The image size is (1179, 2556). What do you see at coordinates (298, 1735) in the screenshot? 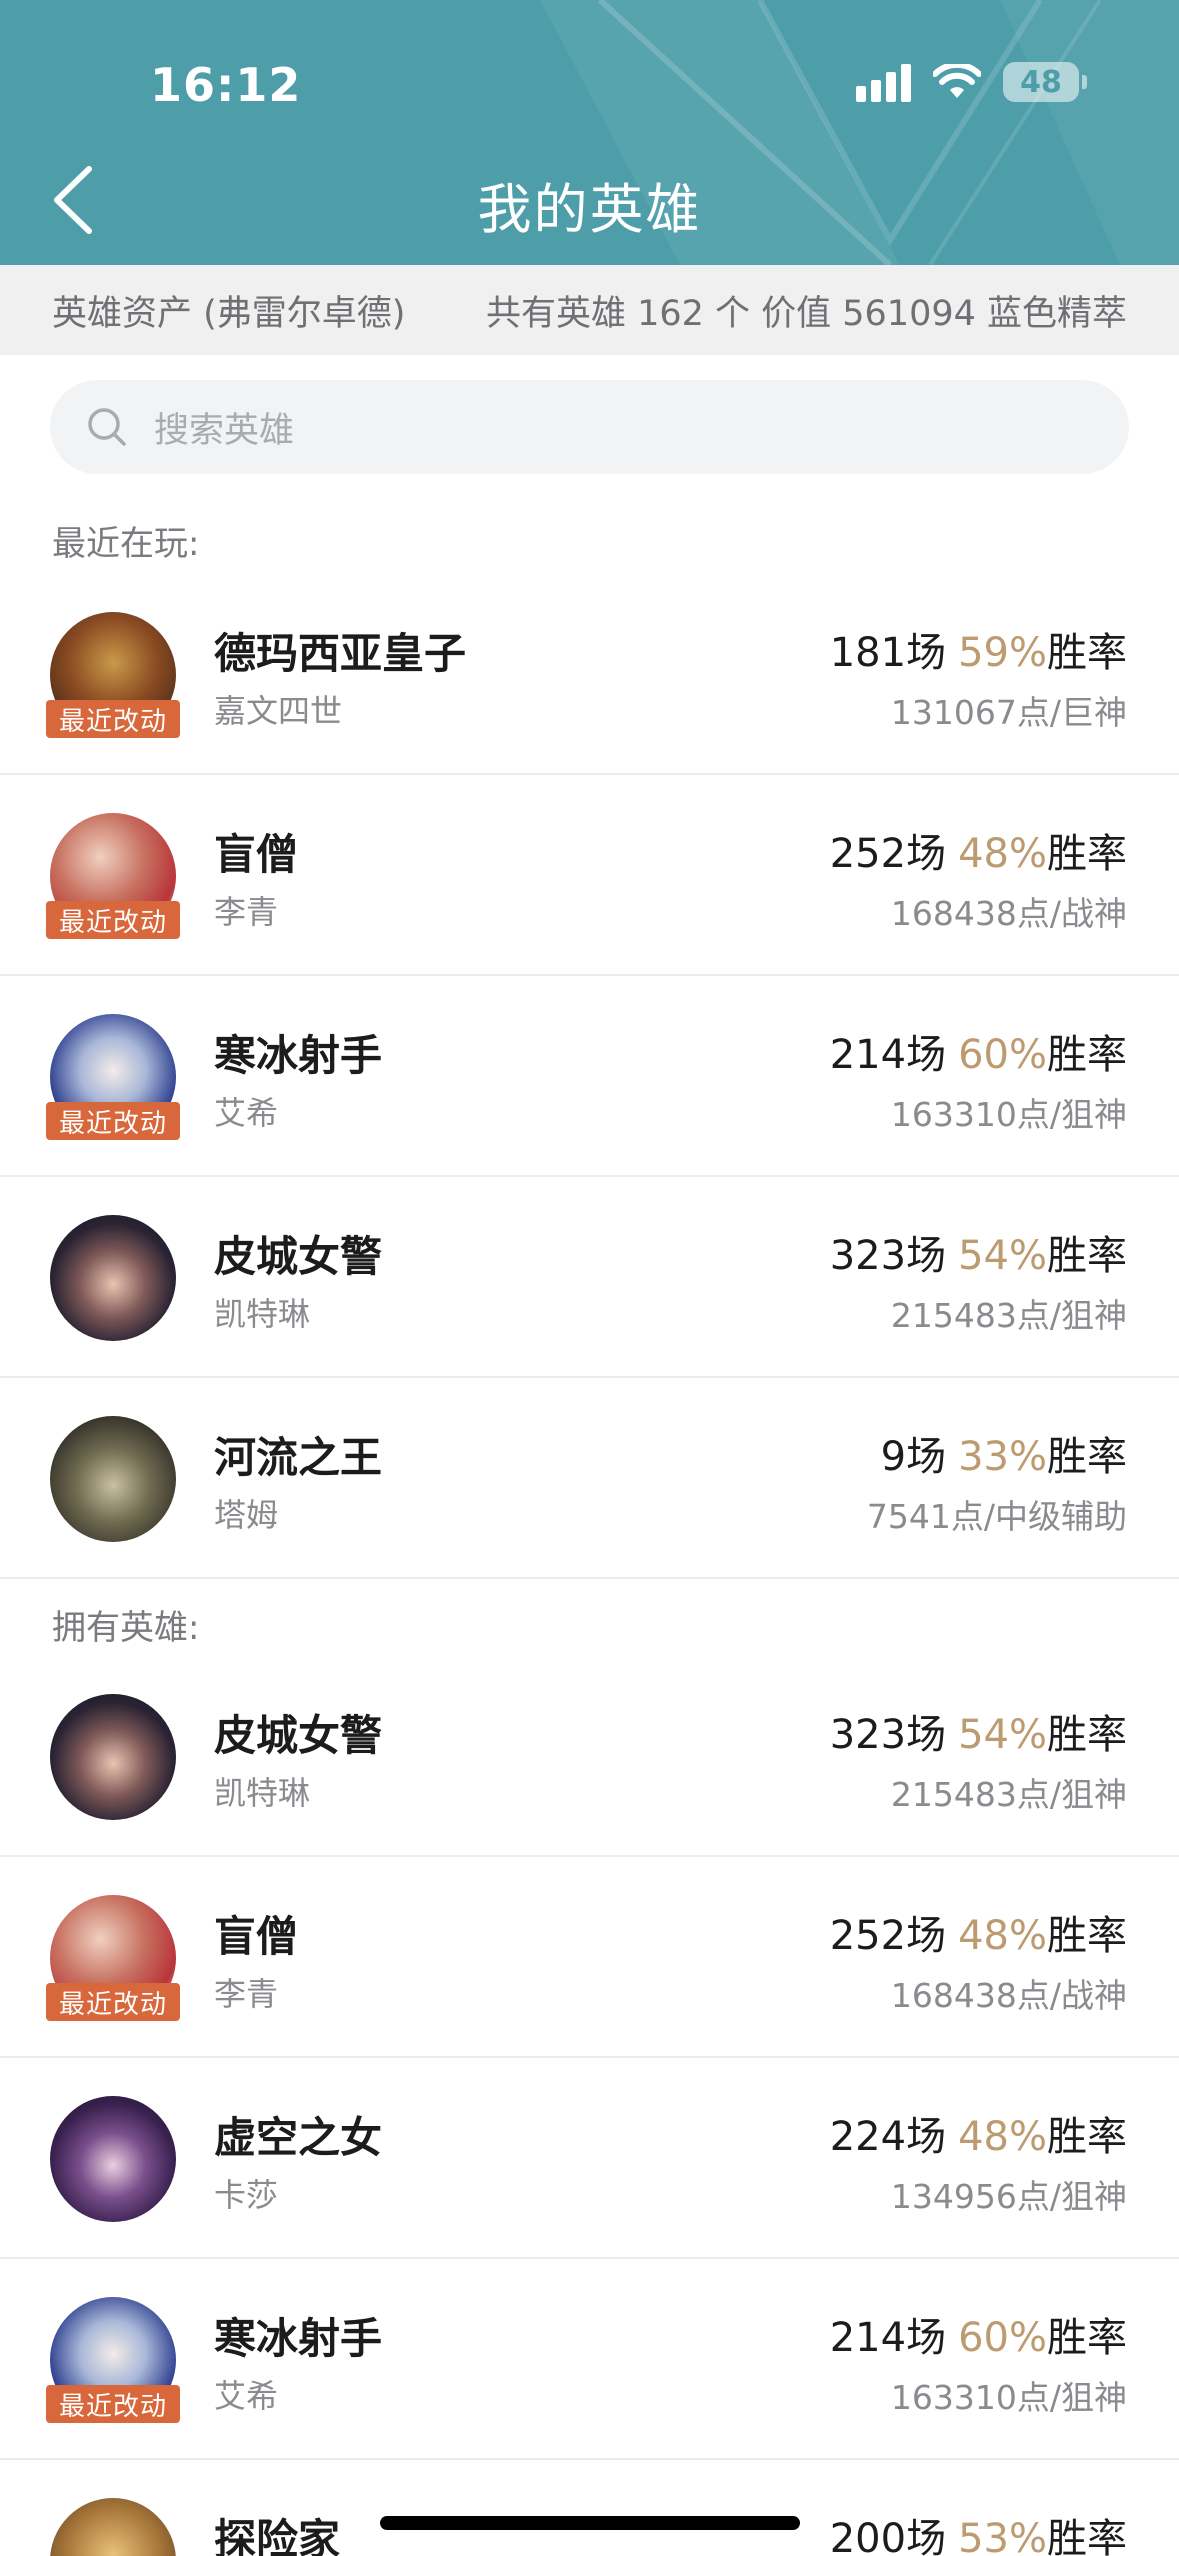
I see `hero-name: 皮城女警` at bounding box center [298, 1735].